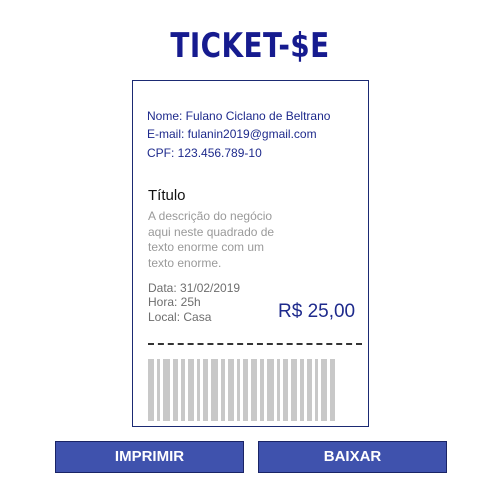 Image resolution: width=500 pixels, height=500 pixels. Describe the element at coordinates (149, 457) in the screenshot. I see `print-button: IMPRIMIR` at that location.